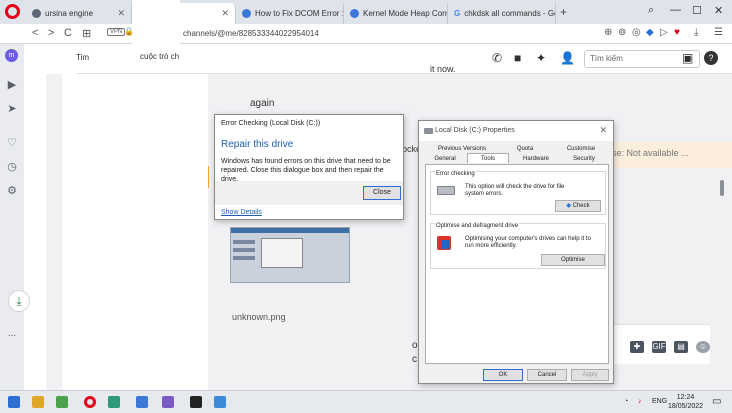 This screenshot has height=413, width=732. Describe the element at coordinates (626, 401) in the screenshot. I see `network-icon: ◔` at that location.